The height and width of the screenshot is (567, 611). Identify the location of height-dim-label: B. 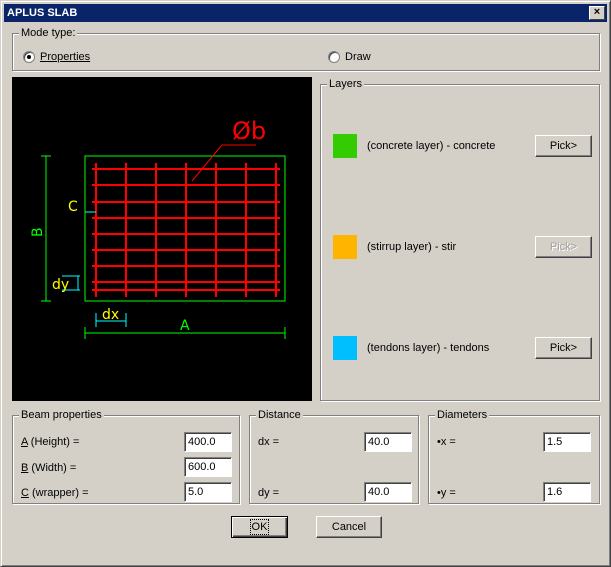
(38, 232).